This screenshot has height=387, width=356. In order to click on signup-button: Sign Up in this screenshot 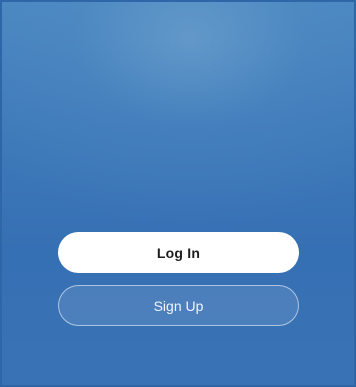, I will do `click(178, 305)`.